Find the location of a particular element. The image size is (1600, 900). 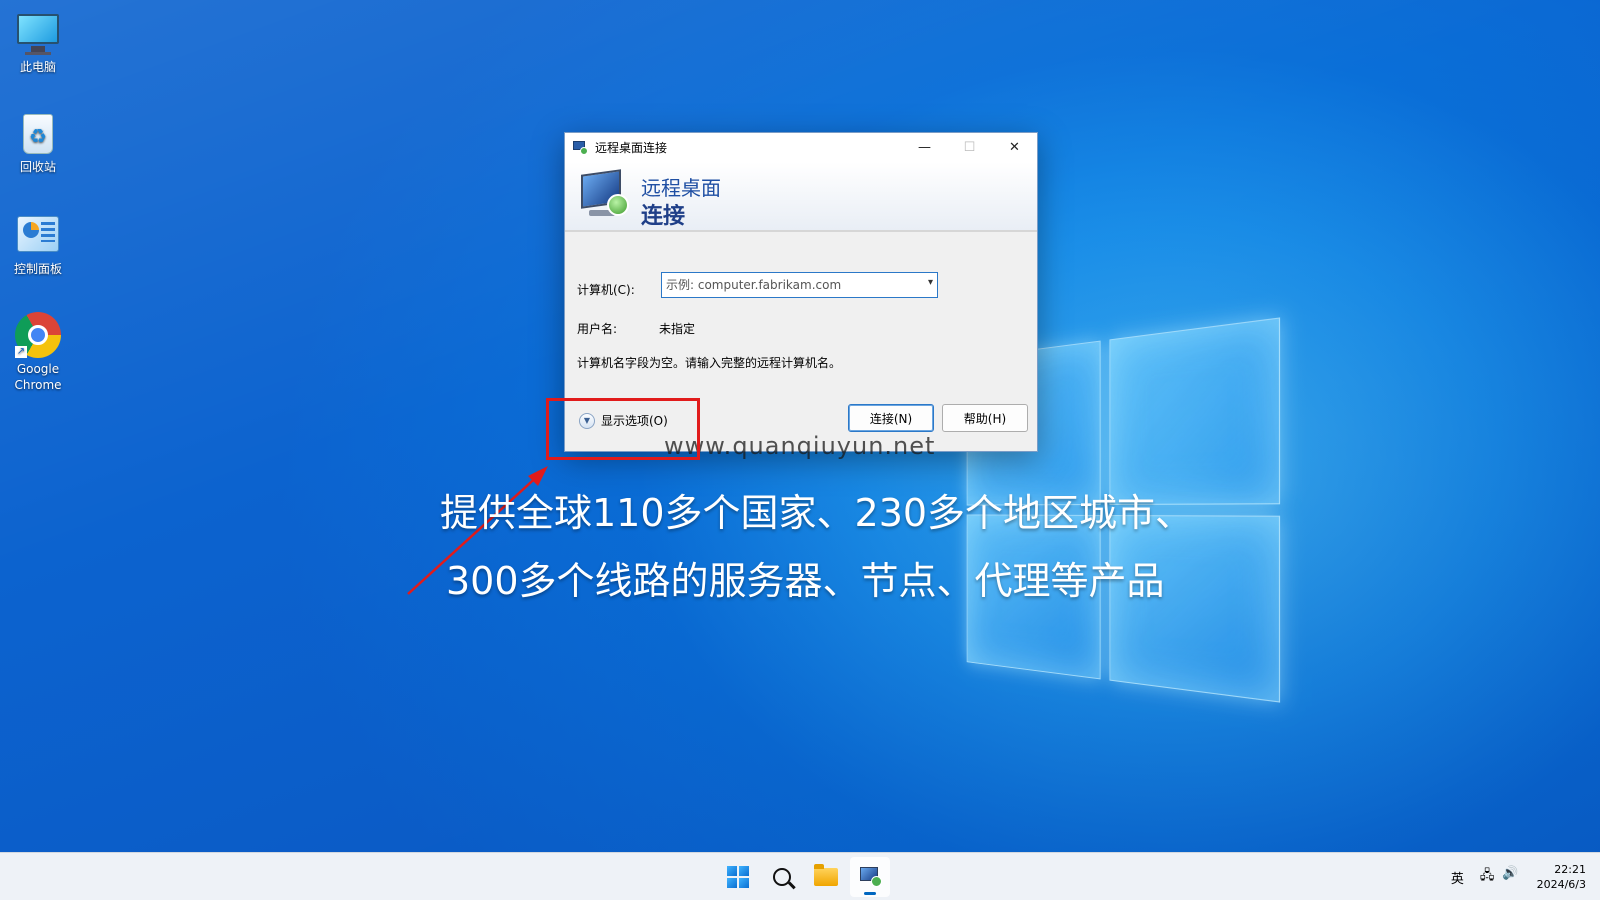

desktop-icon-recycle-bin: ♻ 回收站 is located at coordinates (38, 142).